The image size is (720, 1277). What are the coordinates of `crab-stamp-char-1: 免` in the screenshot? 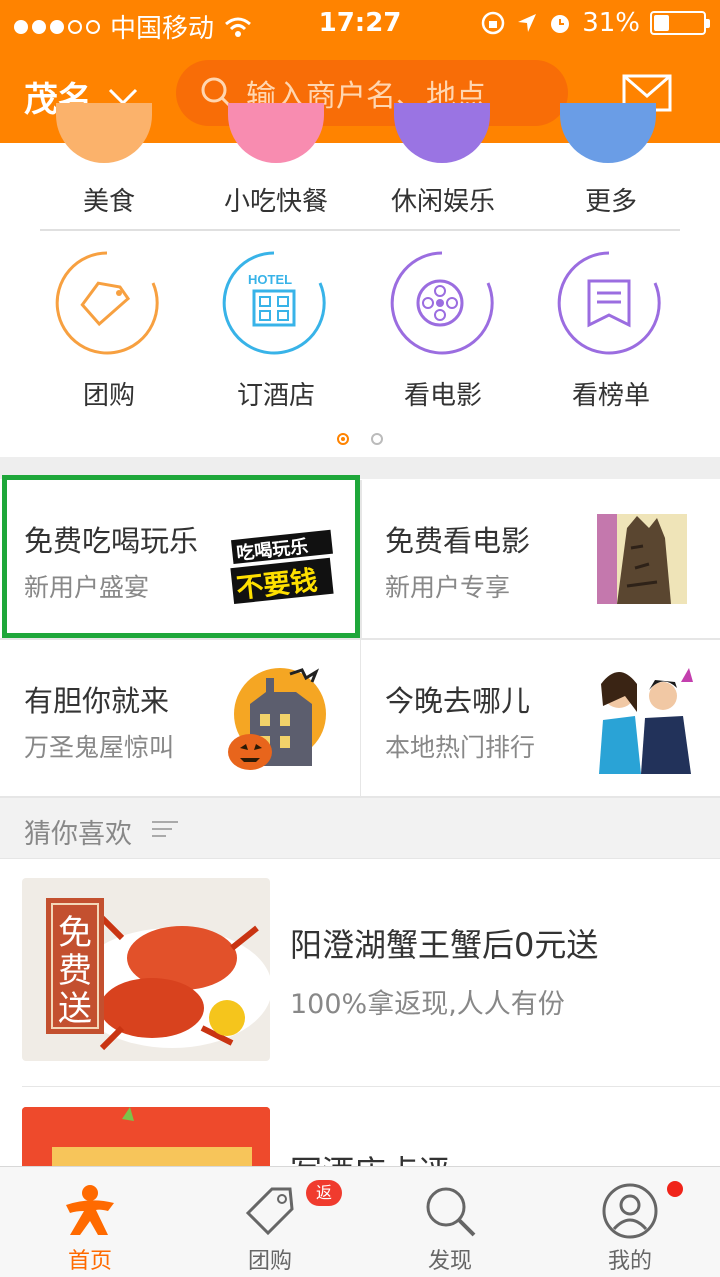 It's located at (75, 933).